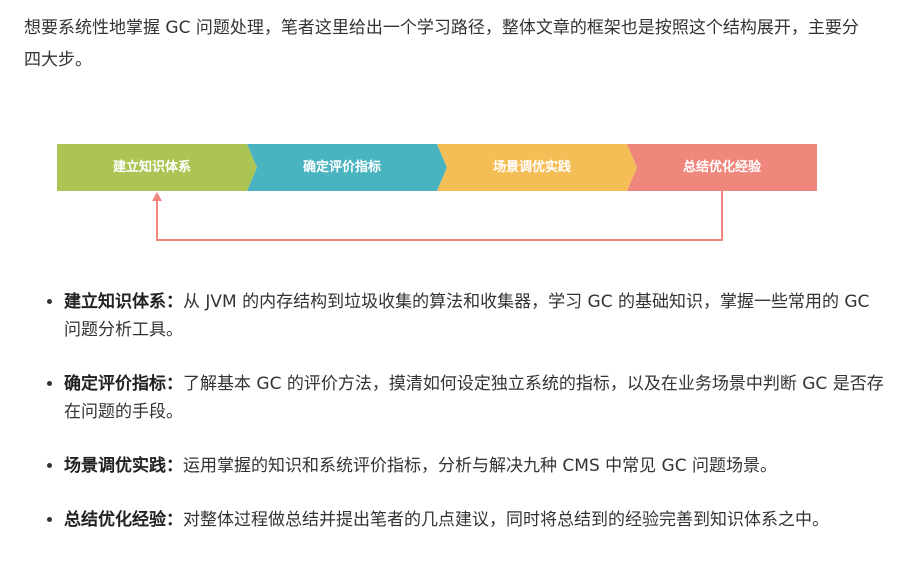 Image resolution: width=899 pixels, height=577 pixels. I want to click on list-item-title: 确定评价指标：, so click(123, 384).